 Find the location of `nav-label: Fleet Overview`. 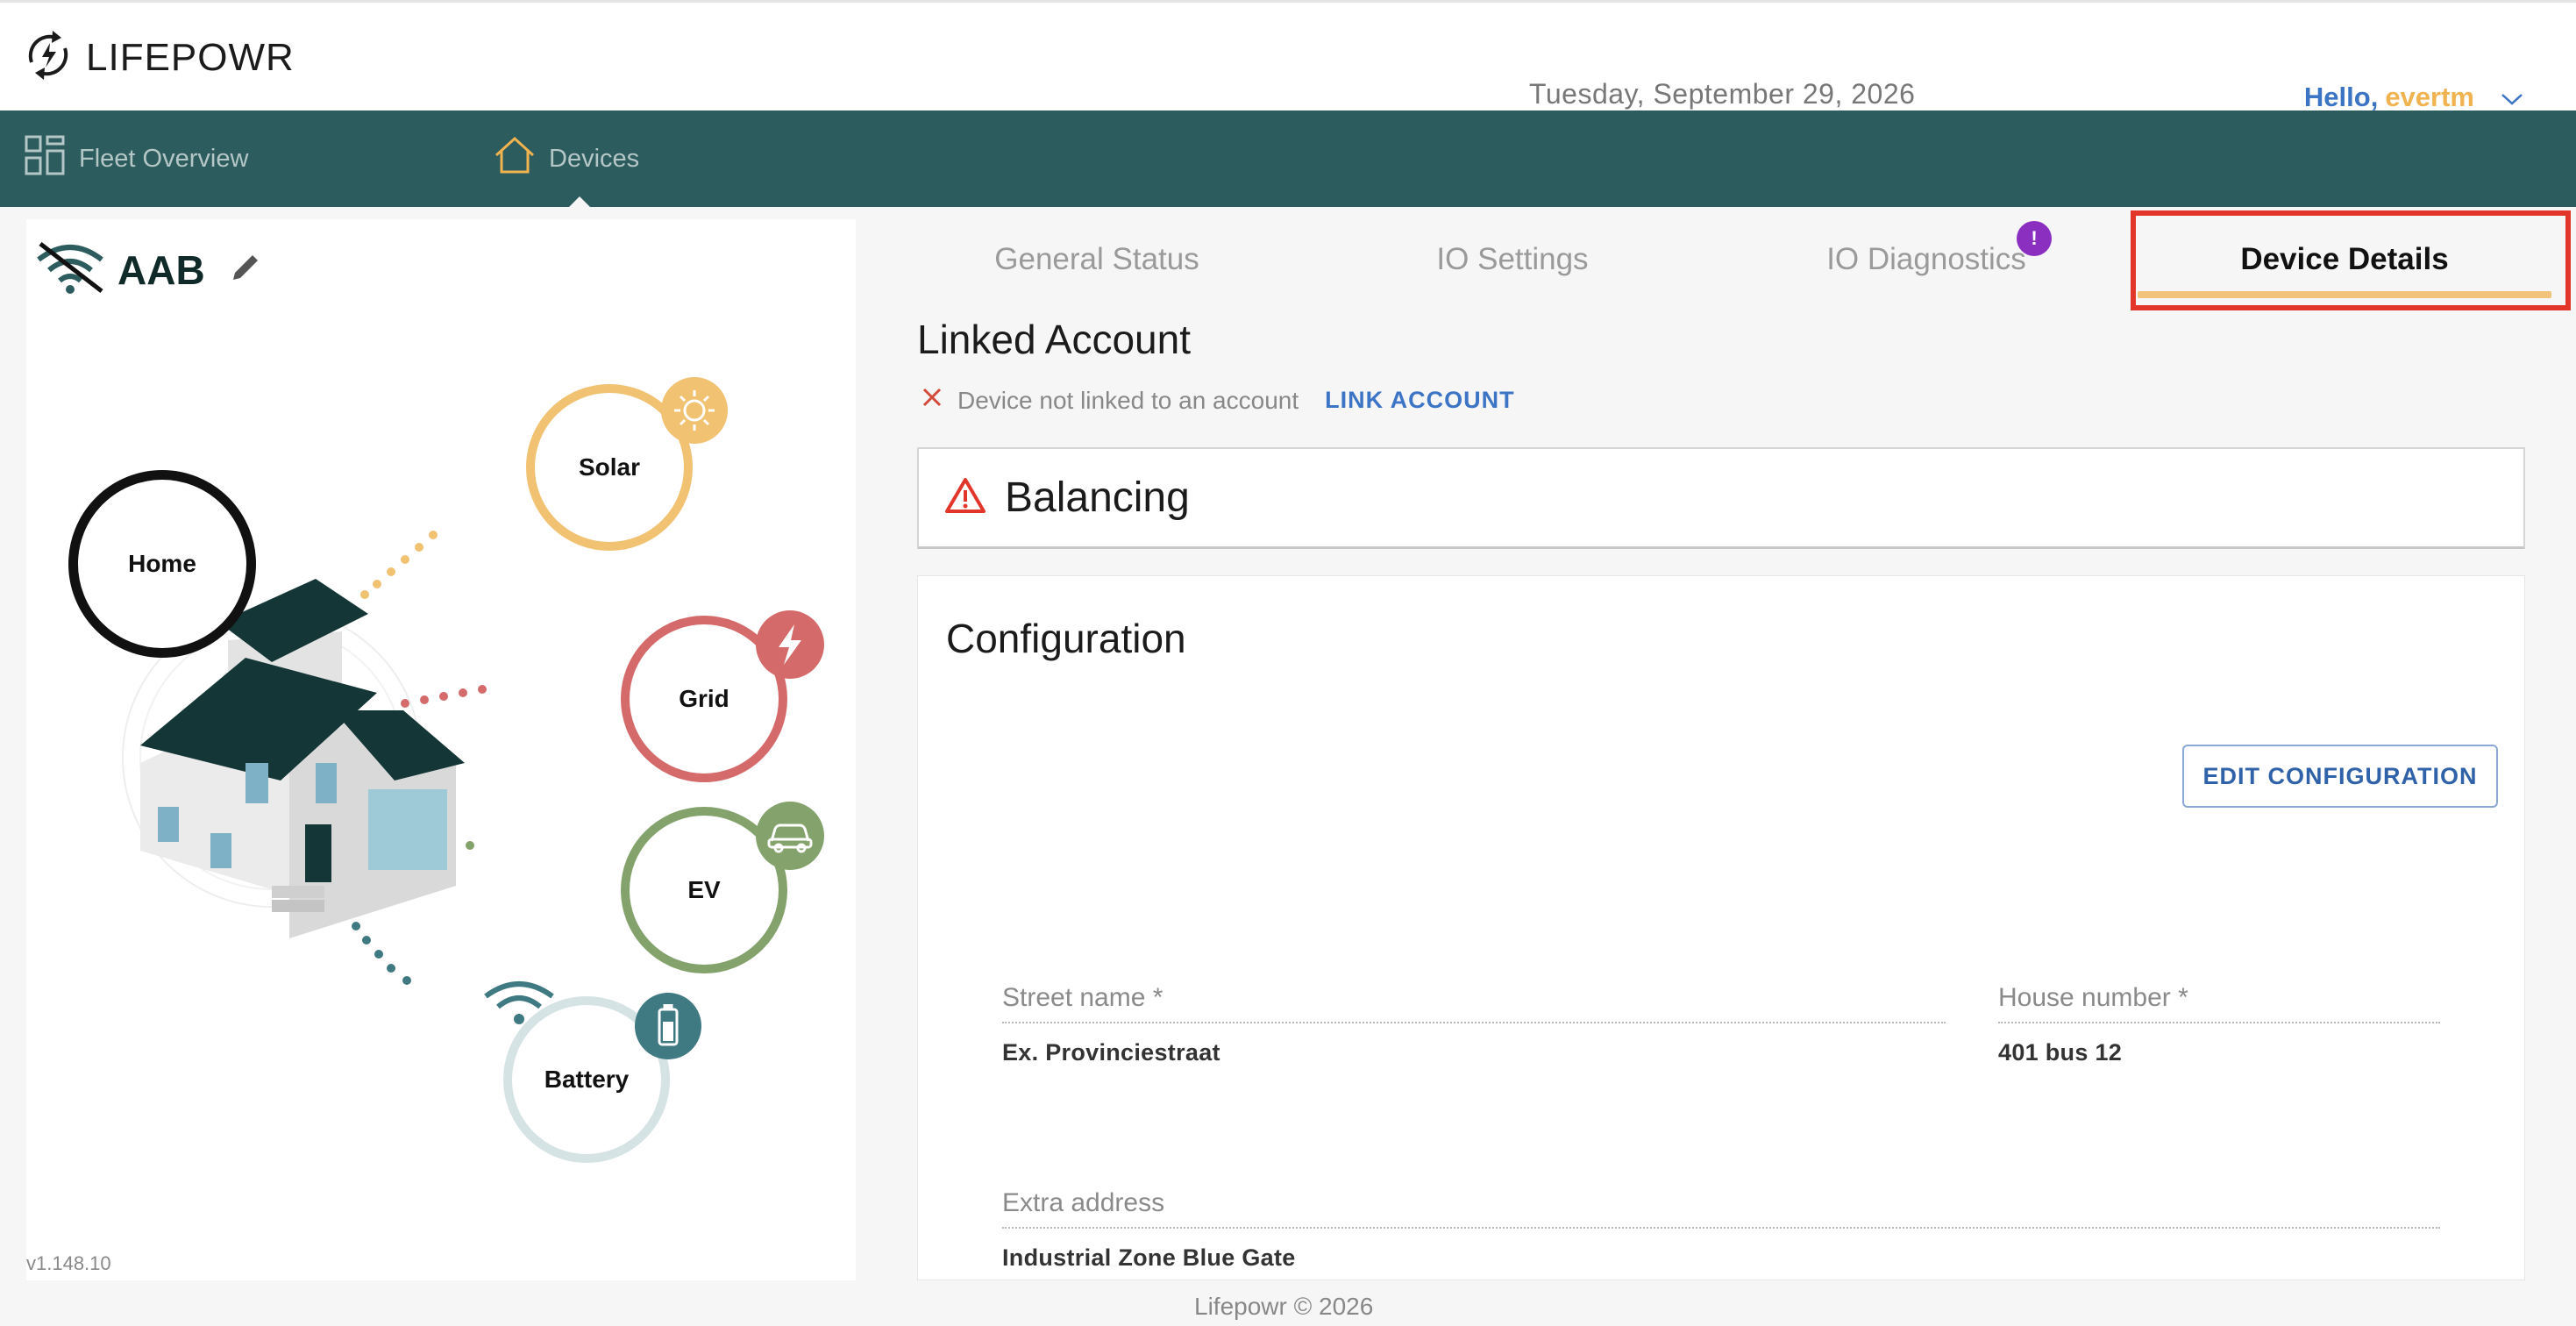

nav-label: Fleet Overview is located at coordinates (164, 158).